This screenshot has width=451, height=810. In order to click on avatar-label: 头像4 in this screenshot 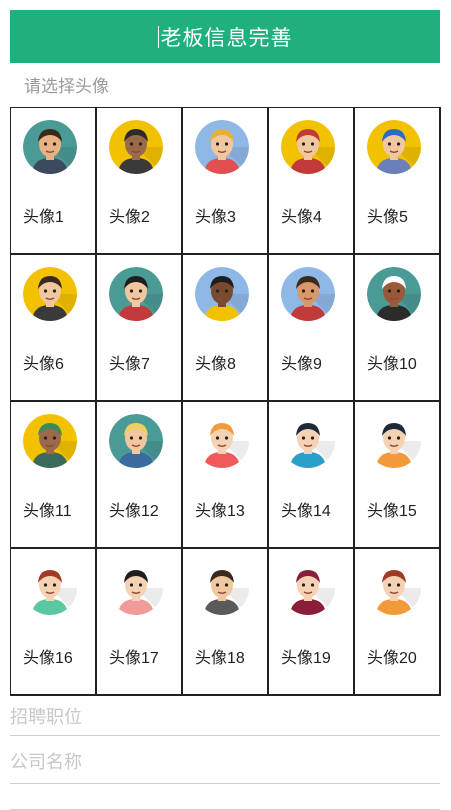, I will do `click(301, 217)`.